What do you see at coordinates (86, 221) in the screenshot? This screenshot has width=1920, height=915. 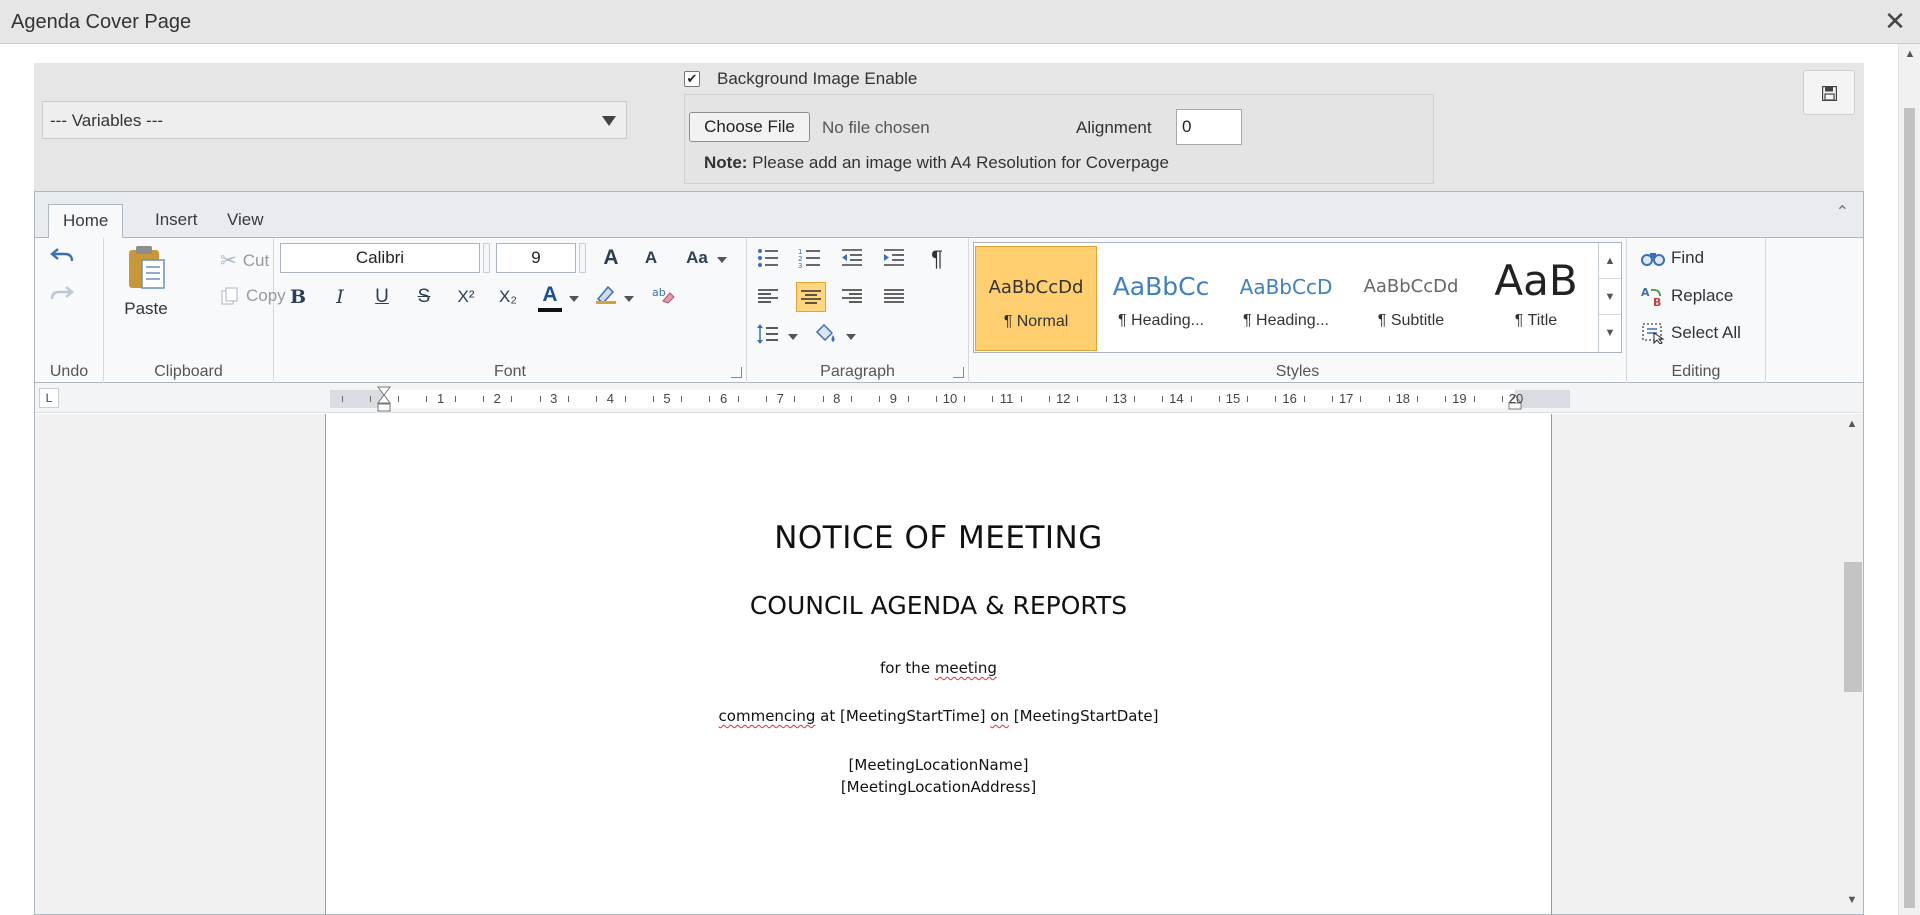 I see `tab-home: Home` at bounding box center [86, 221].